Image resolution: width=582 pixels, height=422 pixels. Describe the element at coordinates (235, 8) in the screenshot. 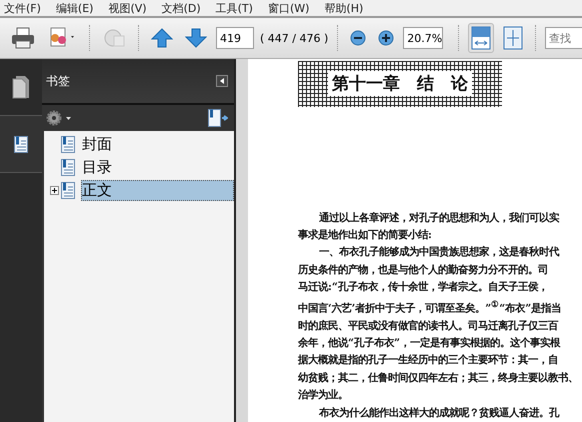

I see `menu-item: 工具(T)` at that location.